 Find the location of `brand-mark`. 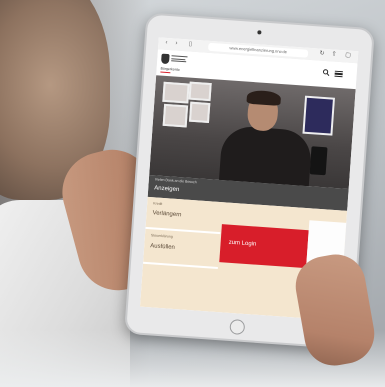

brand-mark is located at coordinates (191, 59).